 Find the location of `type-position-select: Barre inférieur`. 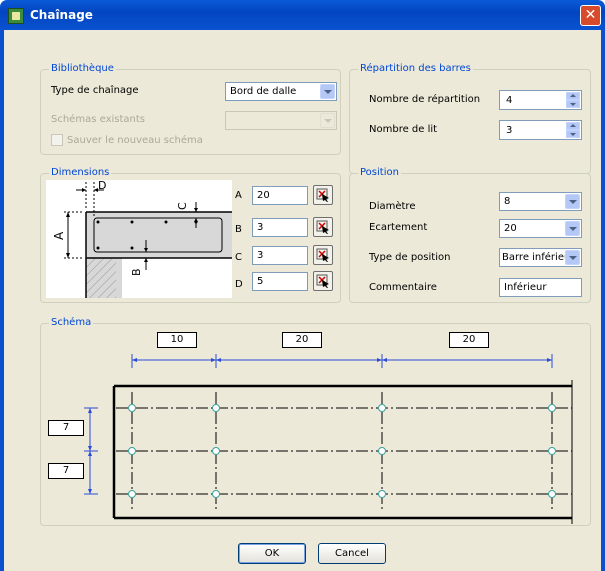

type-position-select: Barre inférieur is located at coordinates (540, 257).